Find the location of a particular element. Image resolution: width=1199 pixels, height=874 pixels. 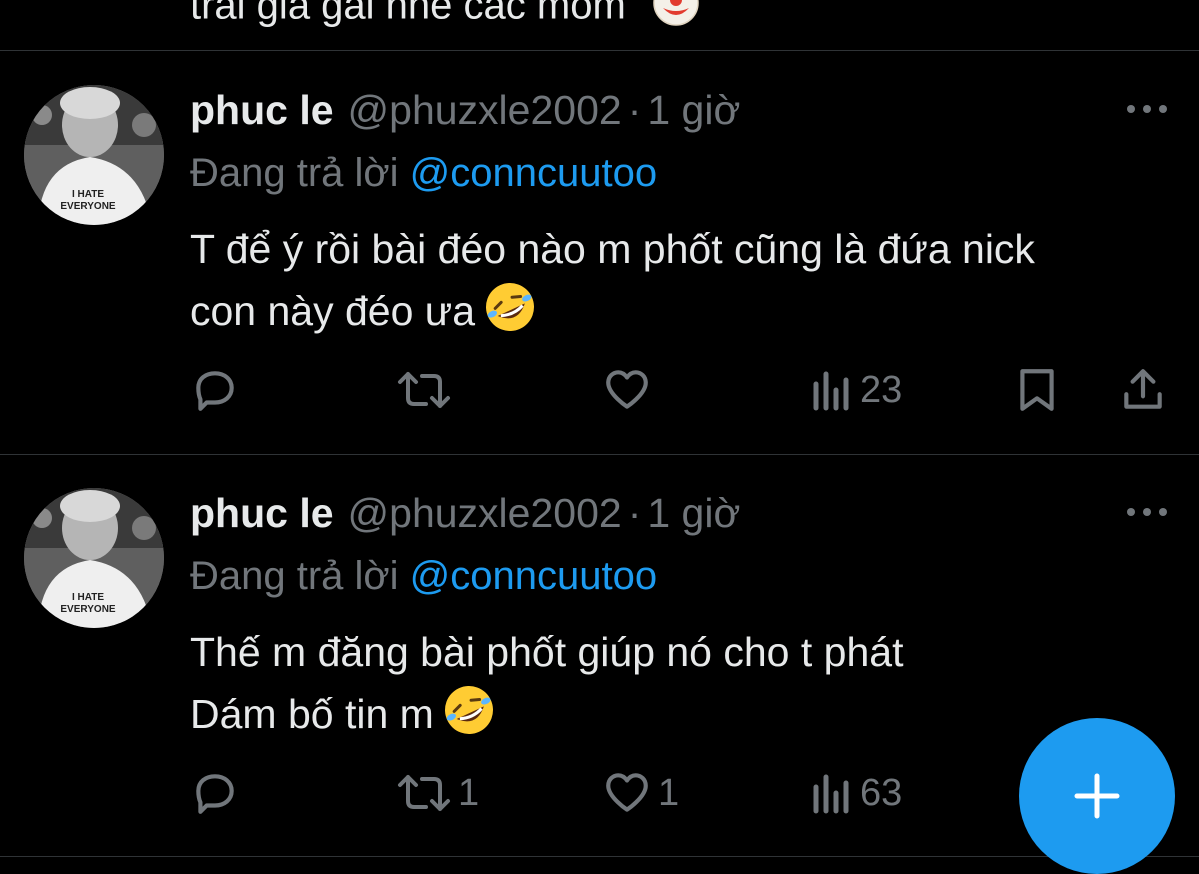

bookmark-icon is located at coordinates (1037, 390).